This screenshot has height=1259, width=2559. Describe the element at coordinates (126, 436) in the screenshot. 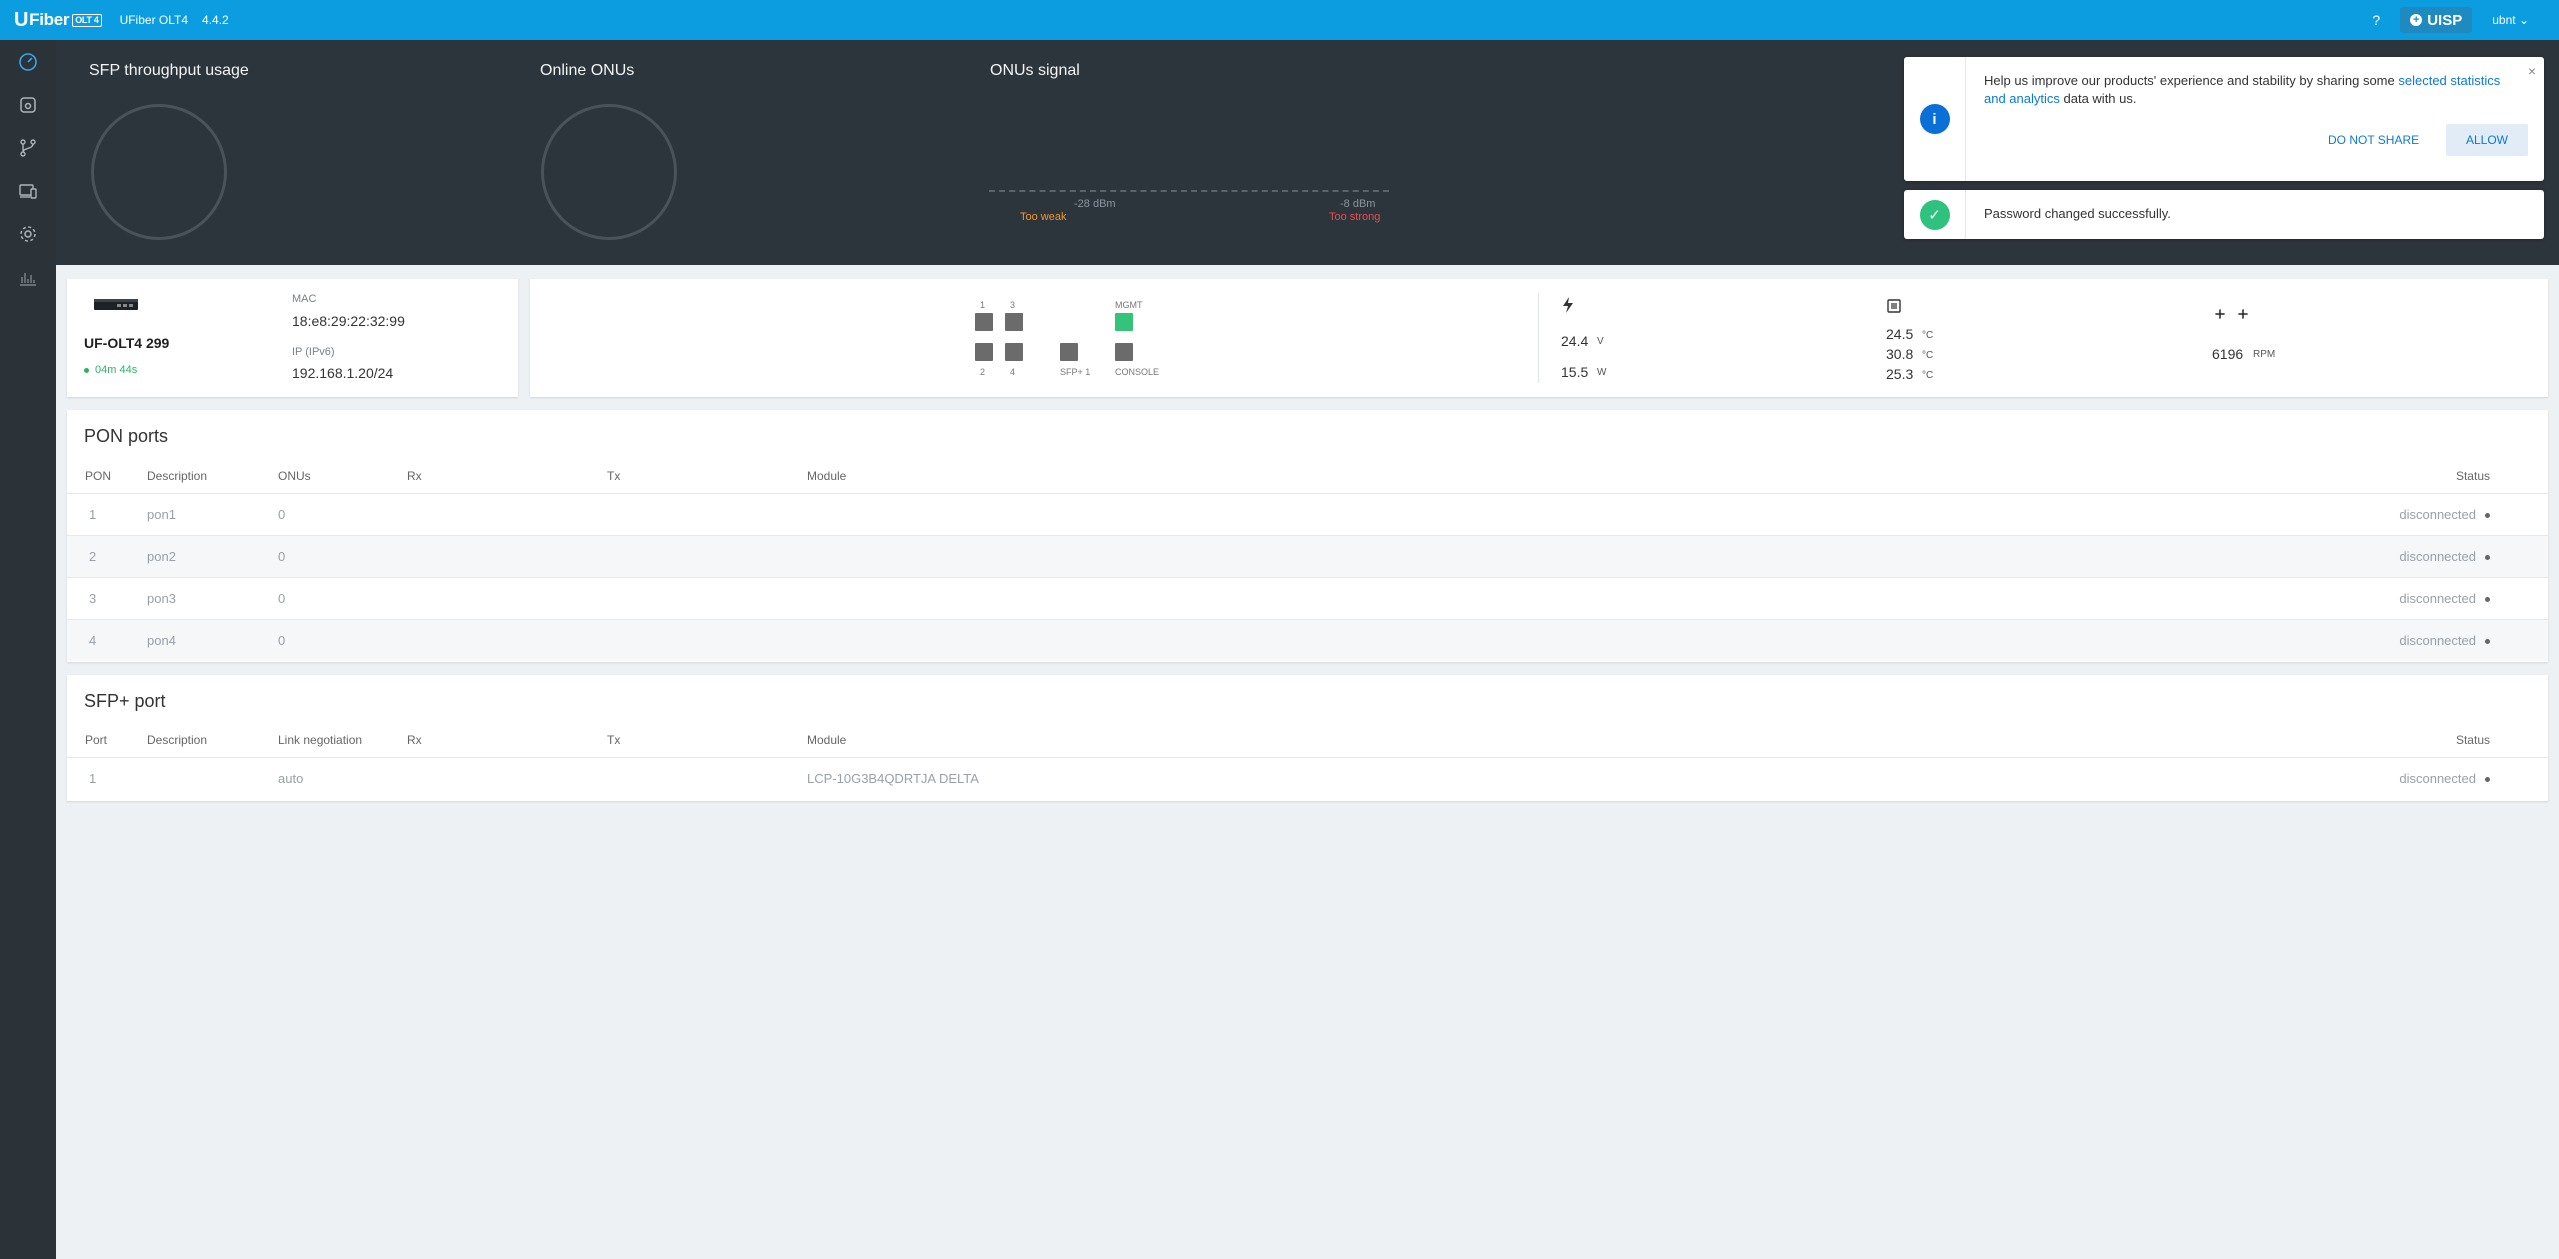

I see `pon-ports-title: PON ports` at that location.